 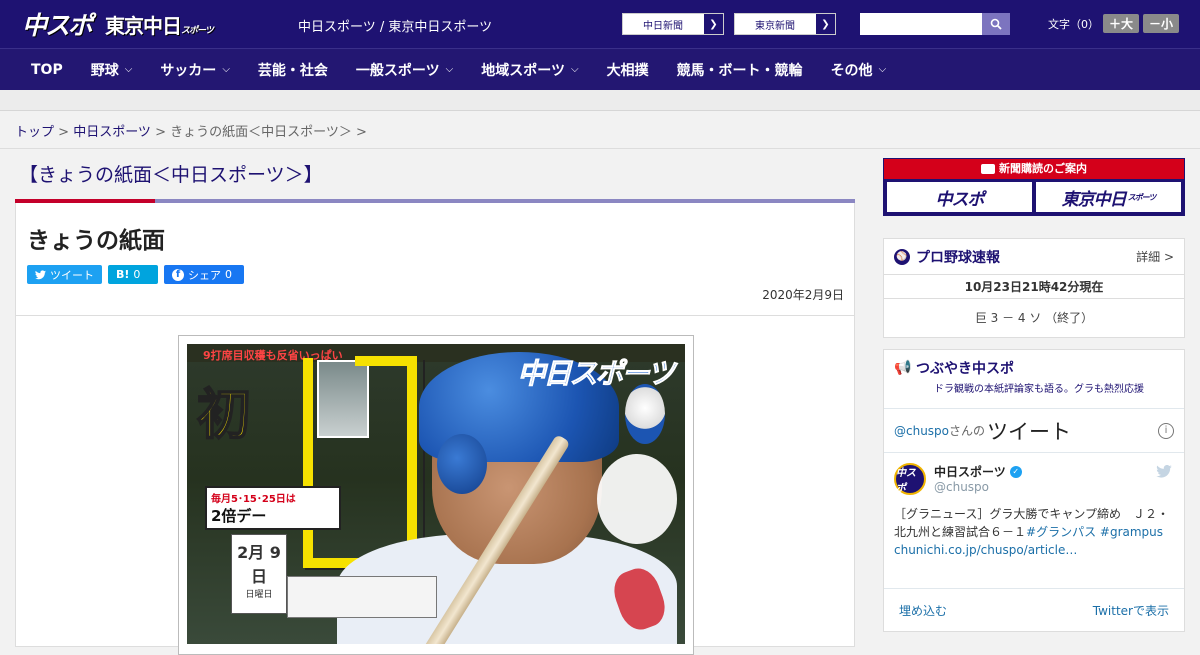 I want to click on font-size-control: 文字（0） ＋大 －小, so click(x=1114, y=23).